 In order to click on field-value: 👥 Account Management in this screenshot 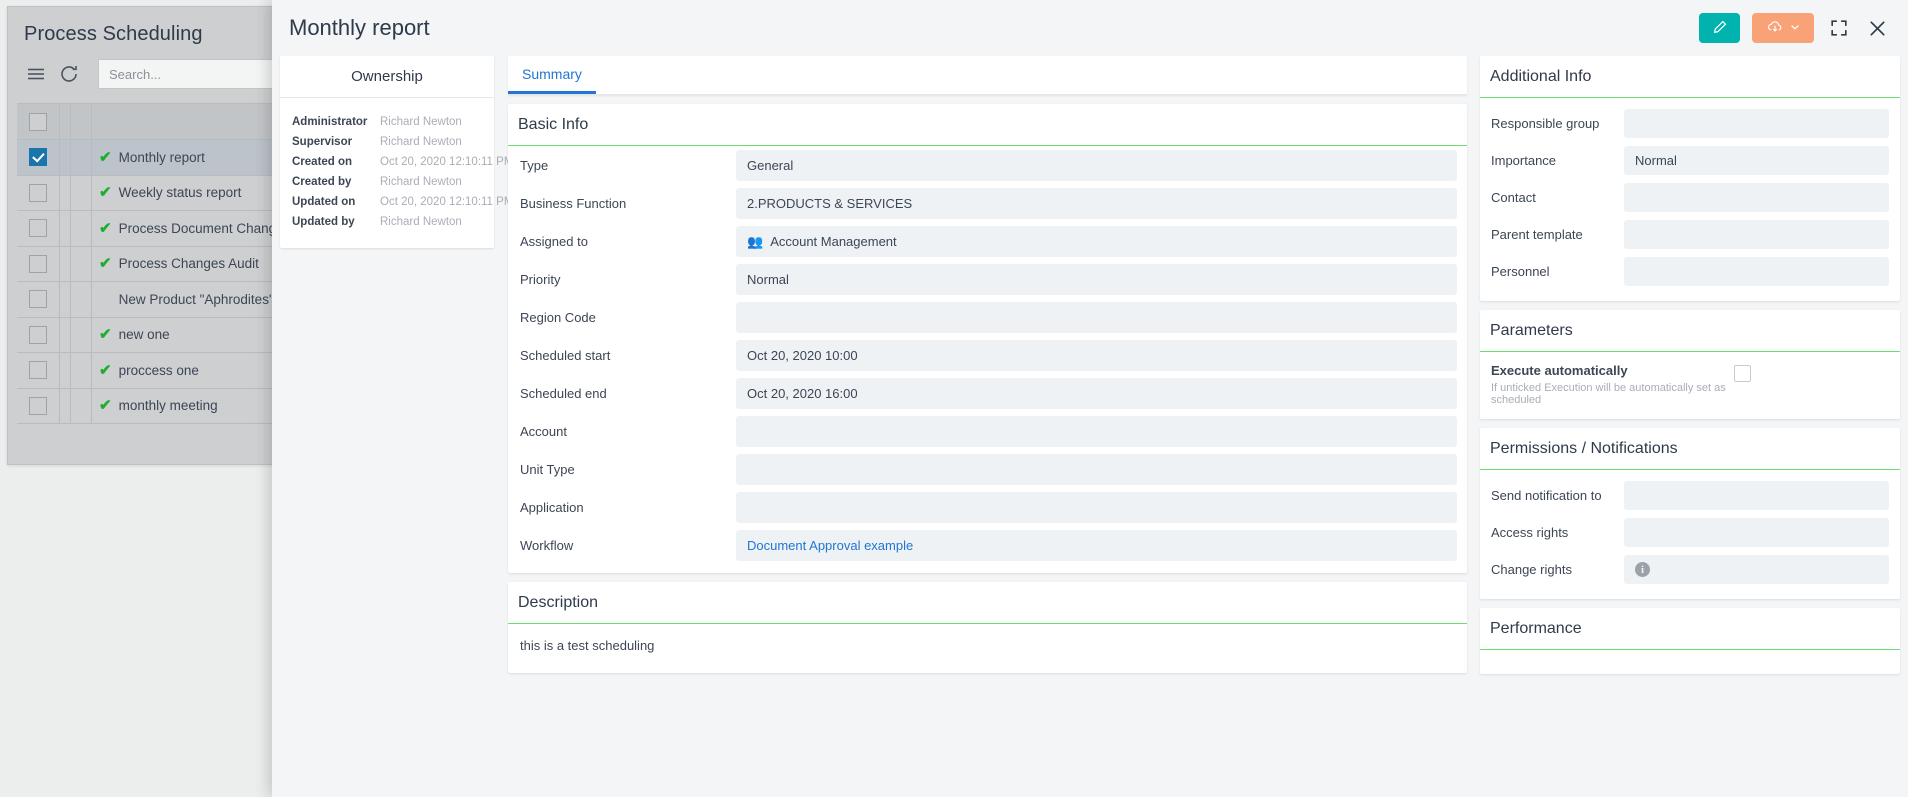, I will do `click(1096, 241)`.